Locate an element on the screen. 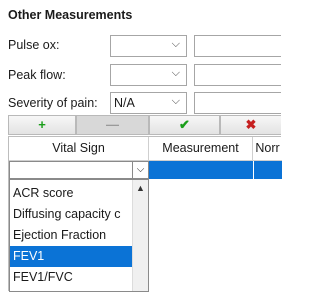 Image resolution: width=320 pixels, height=292 pixels. cancel-button: ✖ is located at coordinates (250, 125).